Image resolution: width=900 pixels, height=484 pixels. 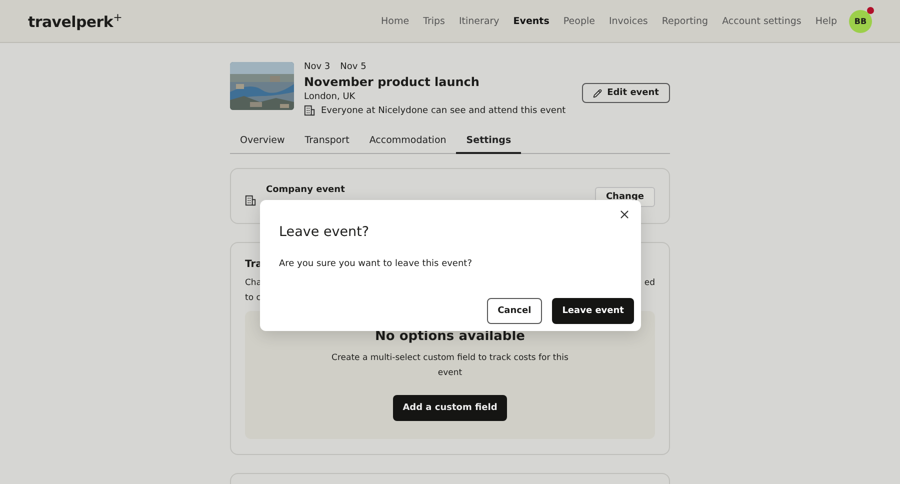 What do you see at coordinates (628, 21) in the screenshot?
I see `nav-link: Invoices` at bounding box center [628, 21].